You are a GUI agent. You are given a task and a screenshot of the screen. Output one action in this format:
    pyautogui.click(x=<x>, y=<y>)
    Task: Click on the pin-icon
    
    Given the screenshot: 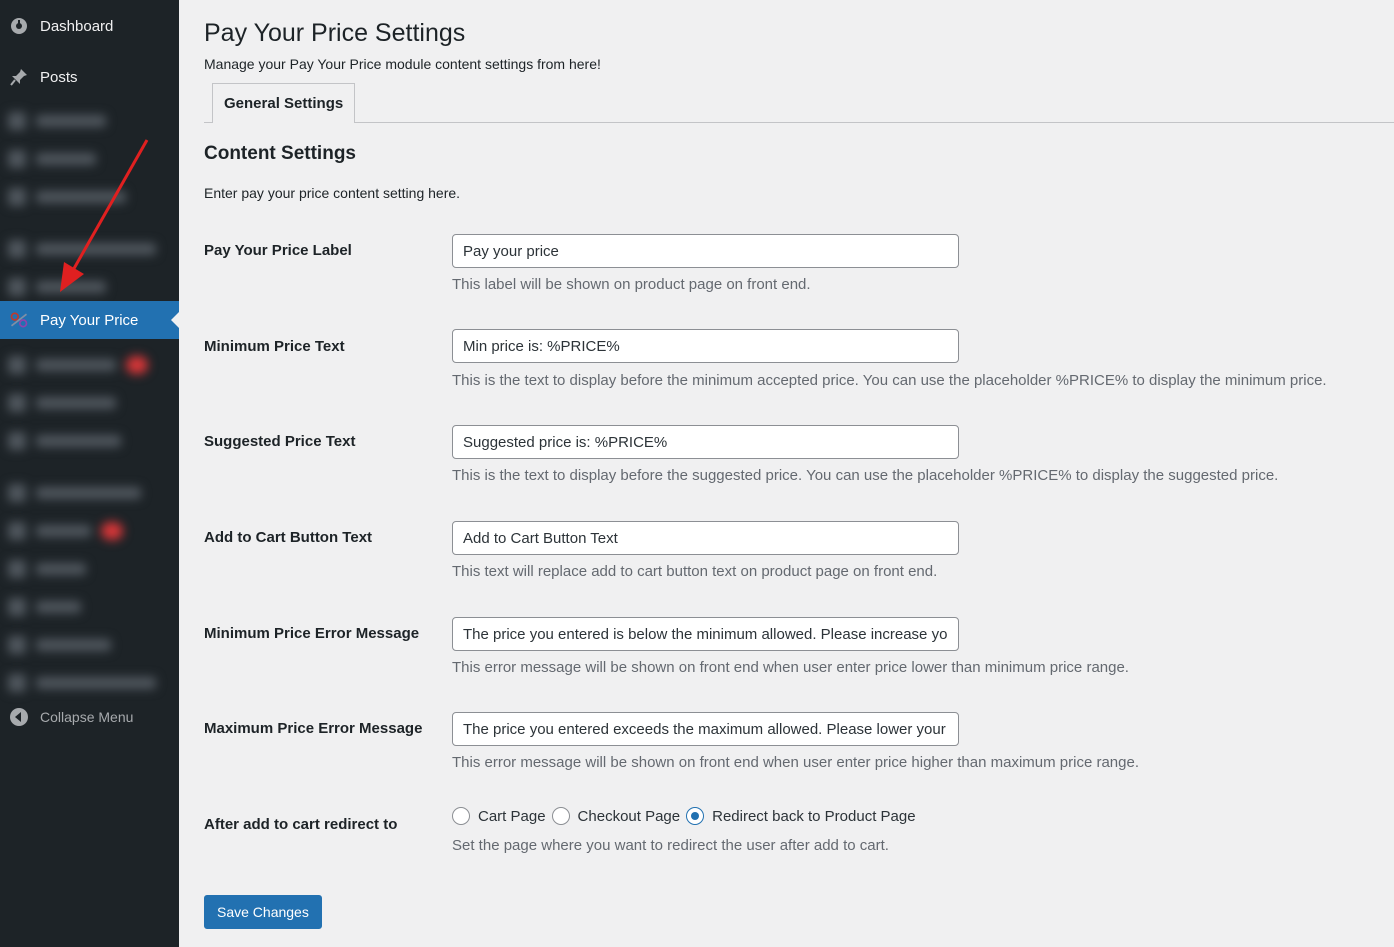 What is the action you would take?
    pyautogui.click(x=19, y=77)
    